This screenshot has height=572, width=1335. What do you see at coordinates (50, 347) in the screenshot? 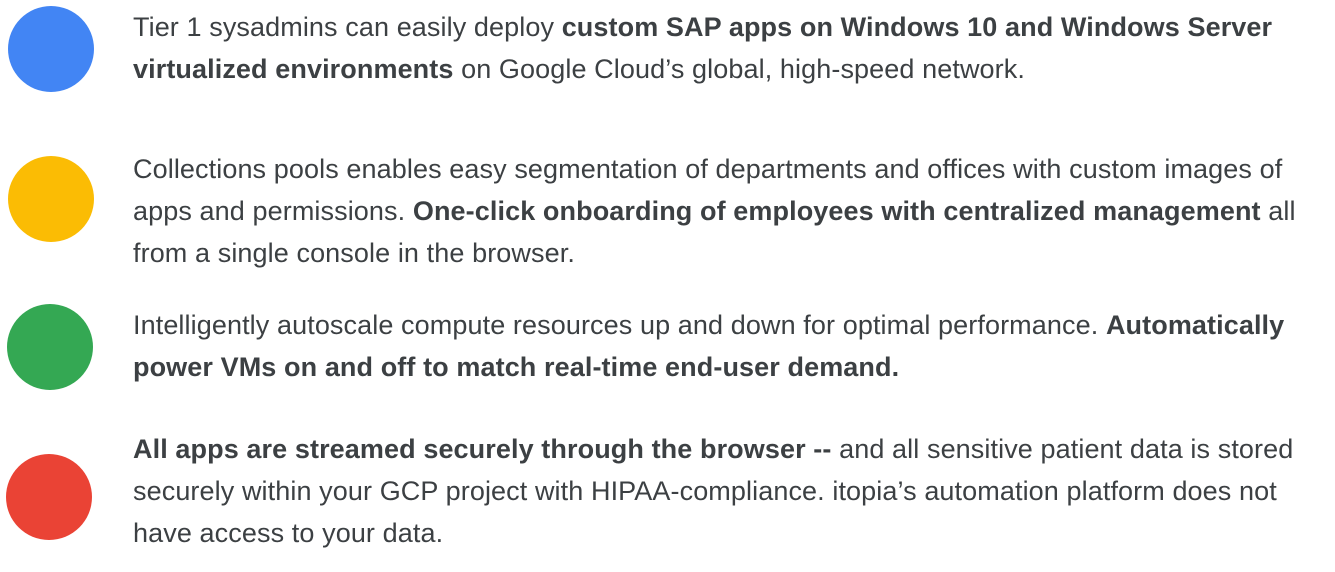
I see `green-circle-icon` at bounding box center [50, 347].